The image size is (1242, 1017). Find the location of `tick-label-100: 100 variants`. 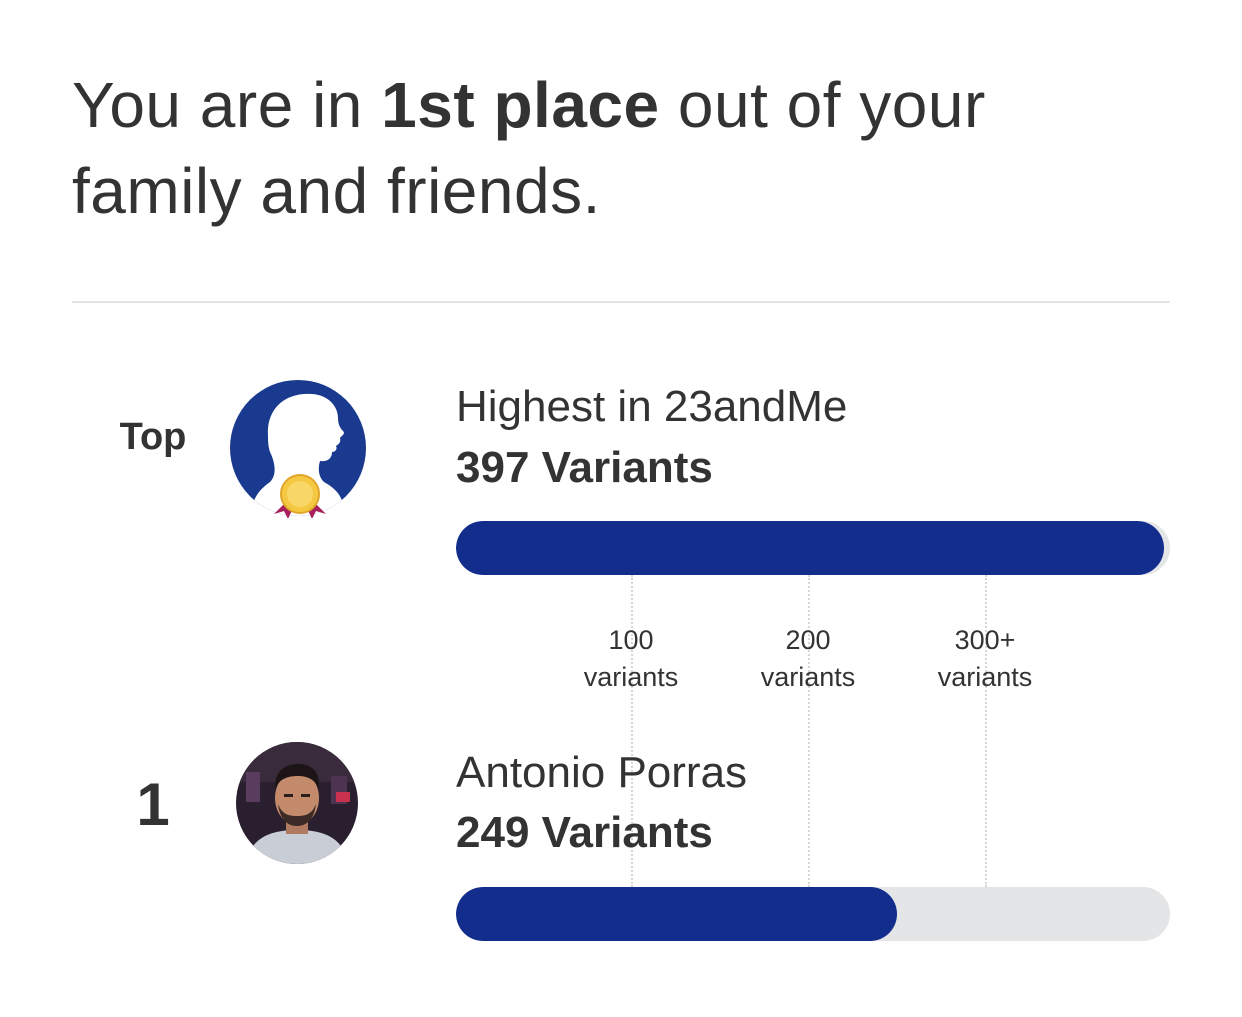

tick-label-100: 100 variants is located at coordinates (631, 659).